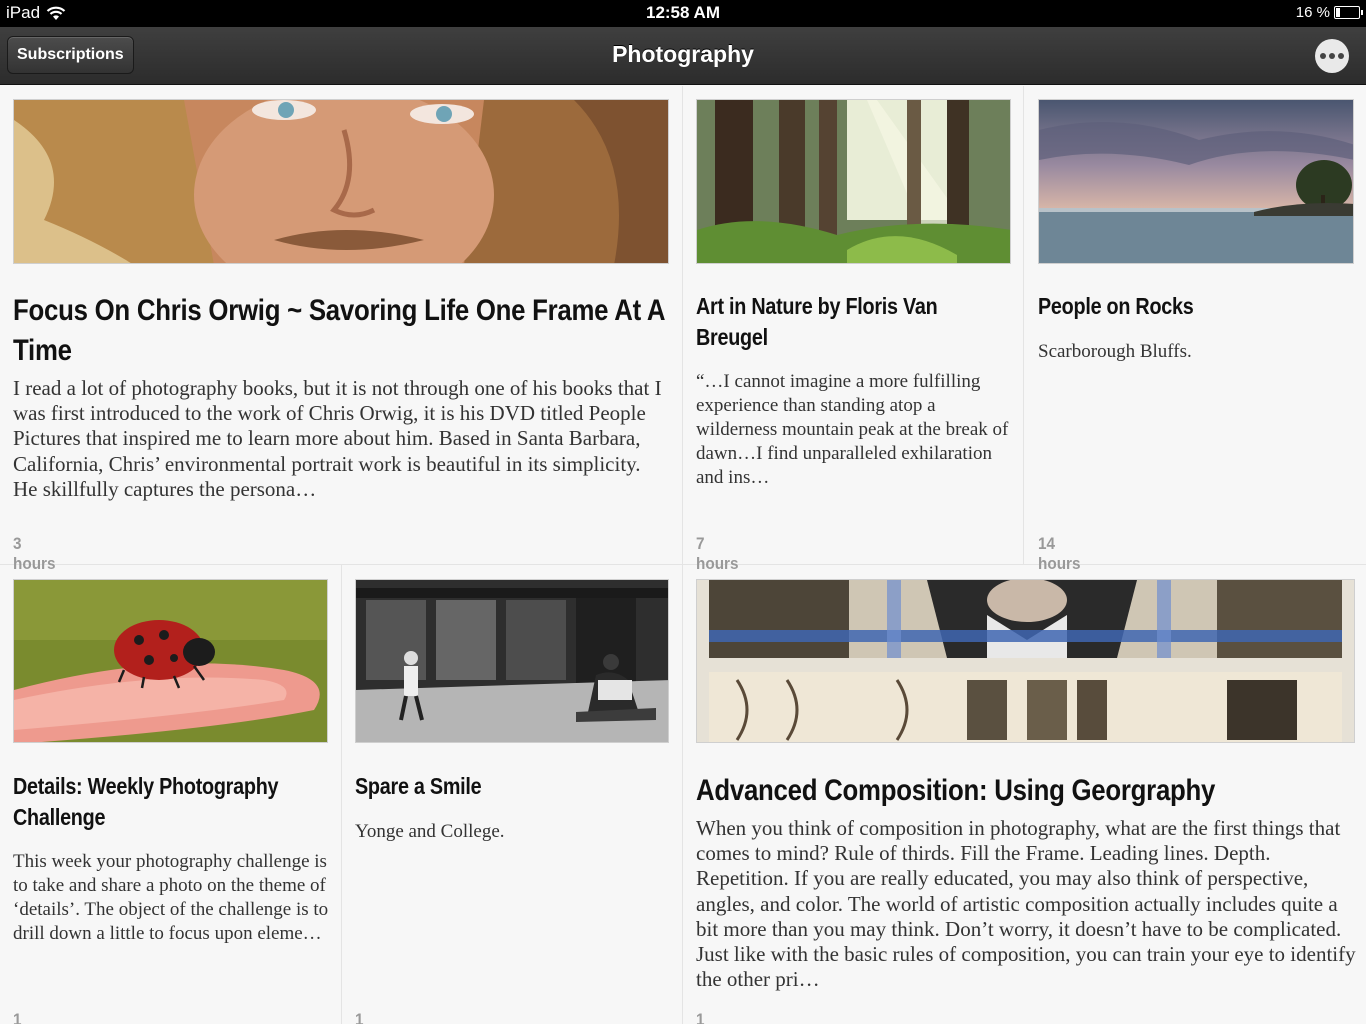  Describe the element at coordinates (1115, 351) in the screenshot. I see `article-excerpt: Scarborough Bluffs.` at that location.